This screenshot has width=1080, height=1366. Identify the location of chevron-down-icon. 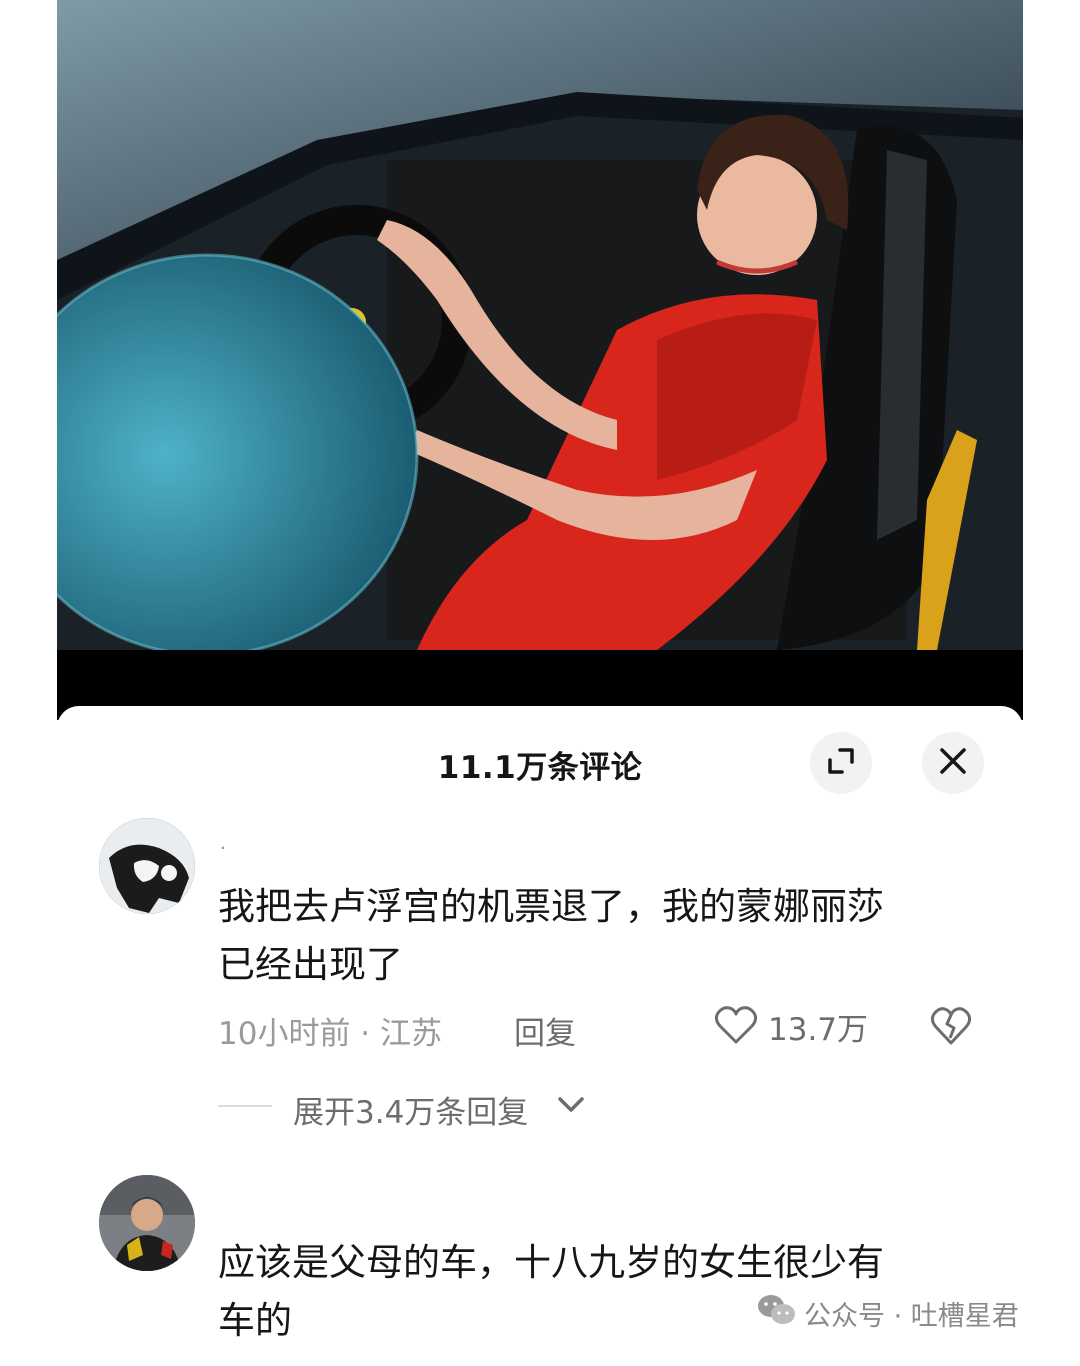
(571, 1107).